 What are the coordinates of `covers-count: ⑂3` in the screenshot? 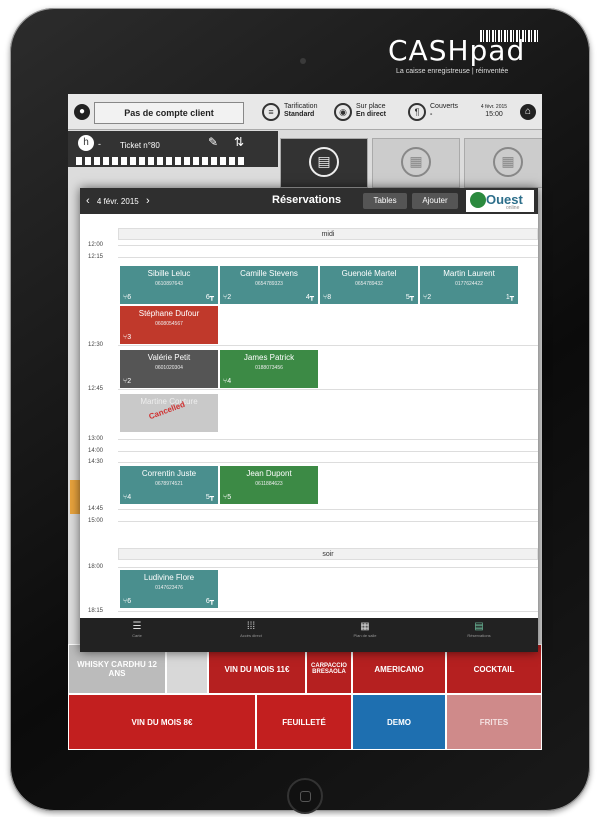 It's located at (127, 337).